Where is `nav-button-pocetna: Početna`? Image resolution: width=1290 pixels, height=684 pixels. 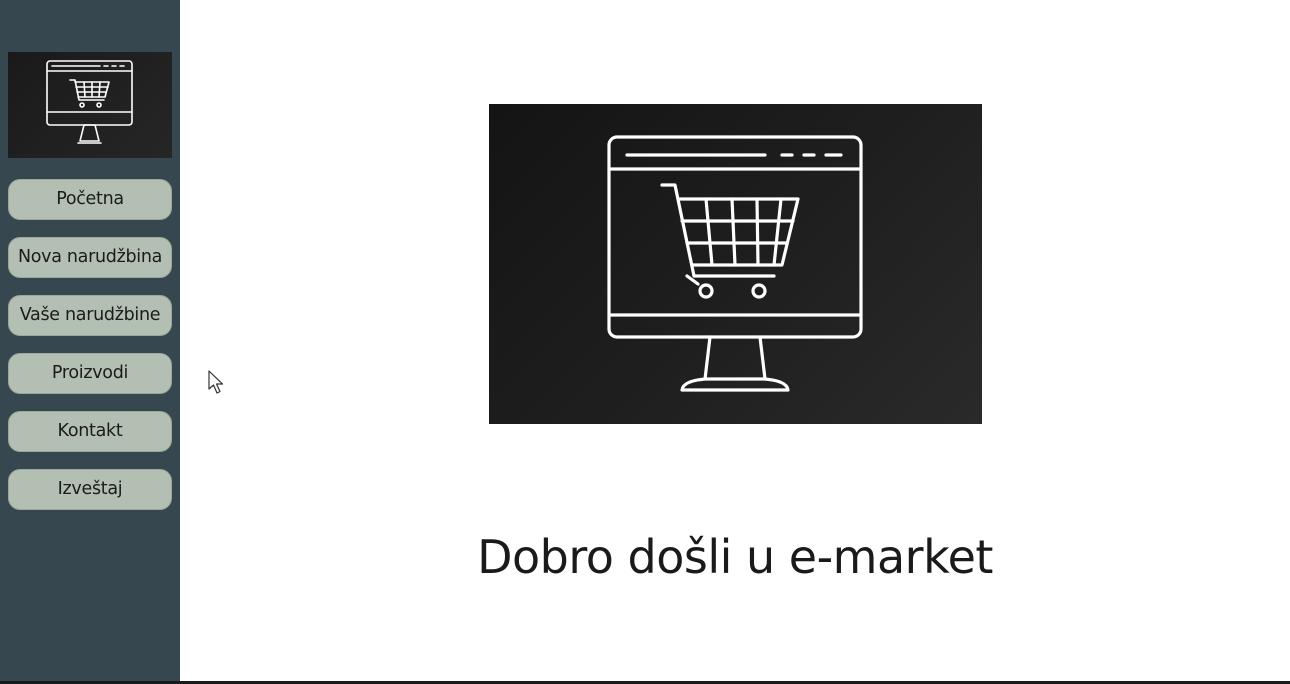
nav-button-pocetna: Početna is located at coordinates (90, 199).